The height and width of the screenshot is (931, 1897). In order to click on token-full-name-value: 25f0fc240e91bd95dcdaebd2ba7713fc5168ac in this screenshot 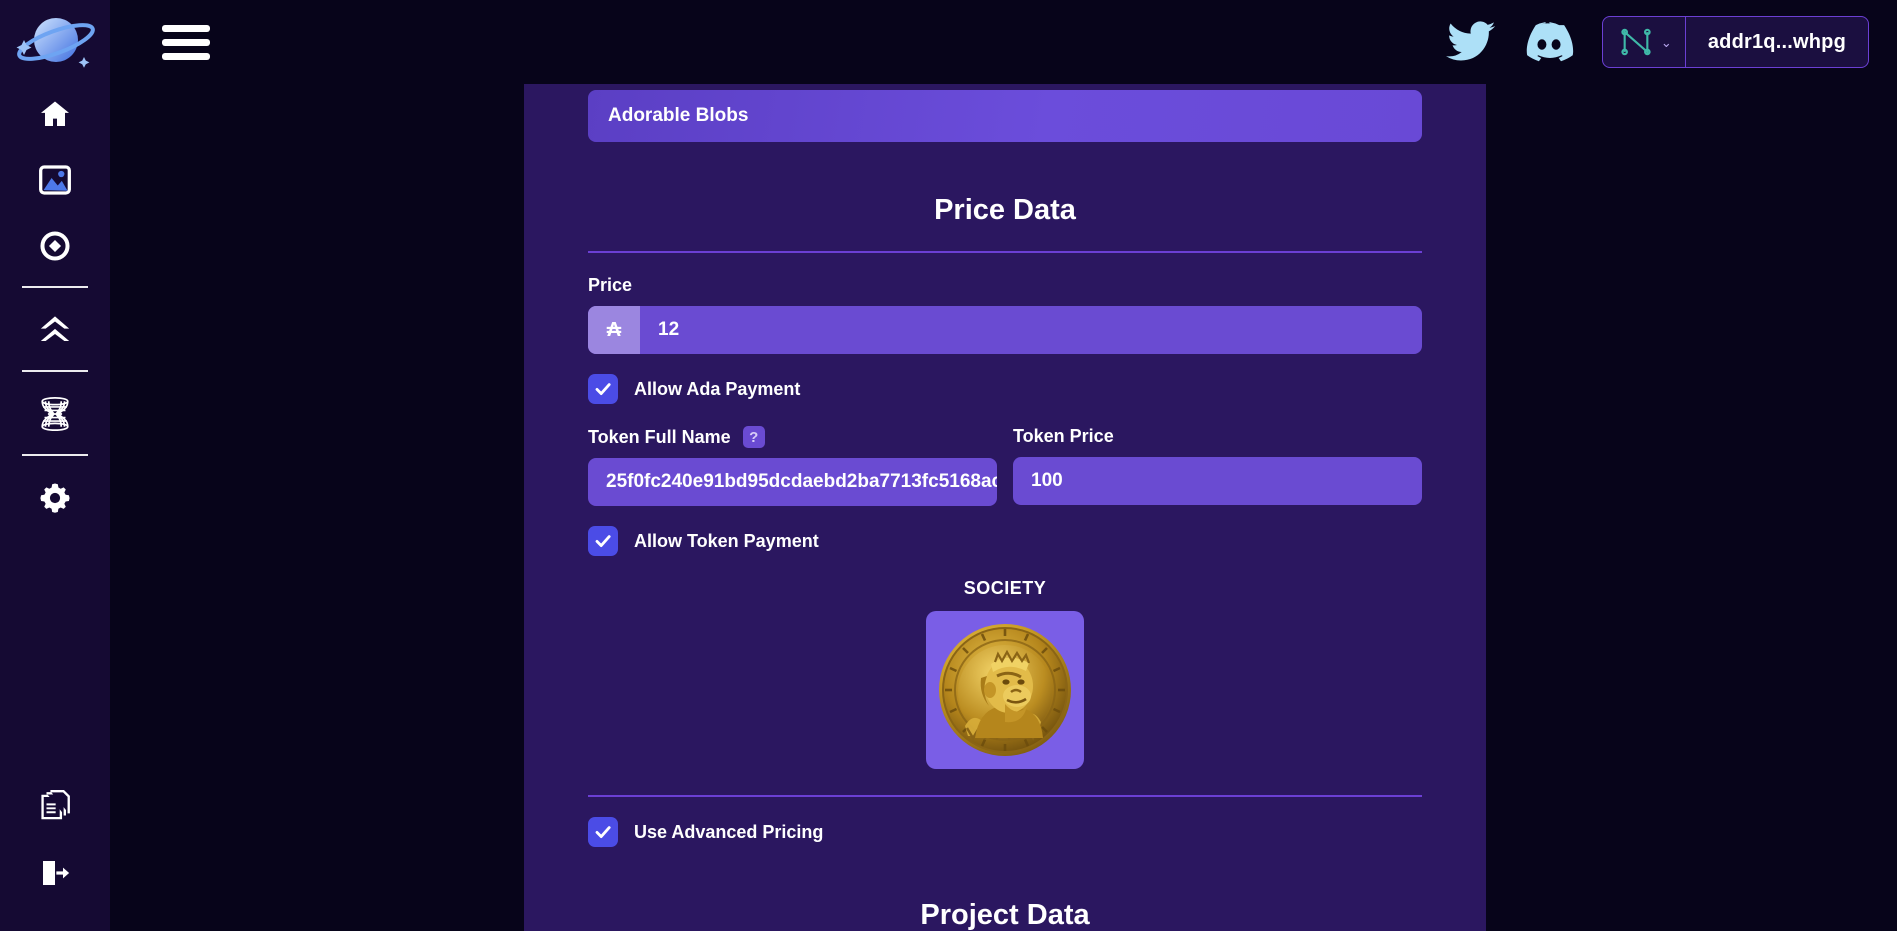, I will do `click(792, 482)`.